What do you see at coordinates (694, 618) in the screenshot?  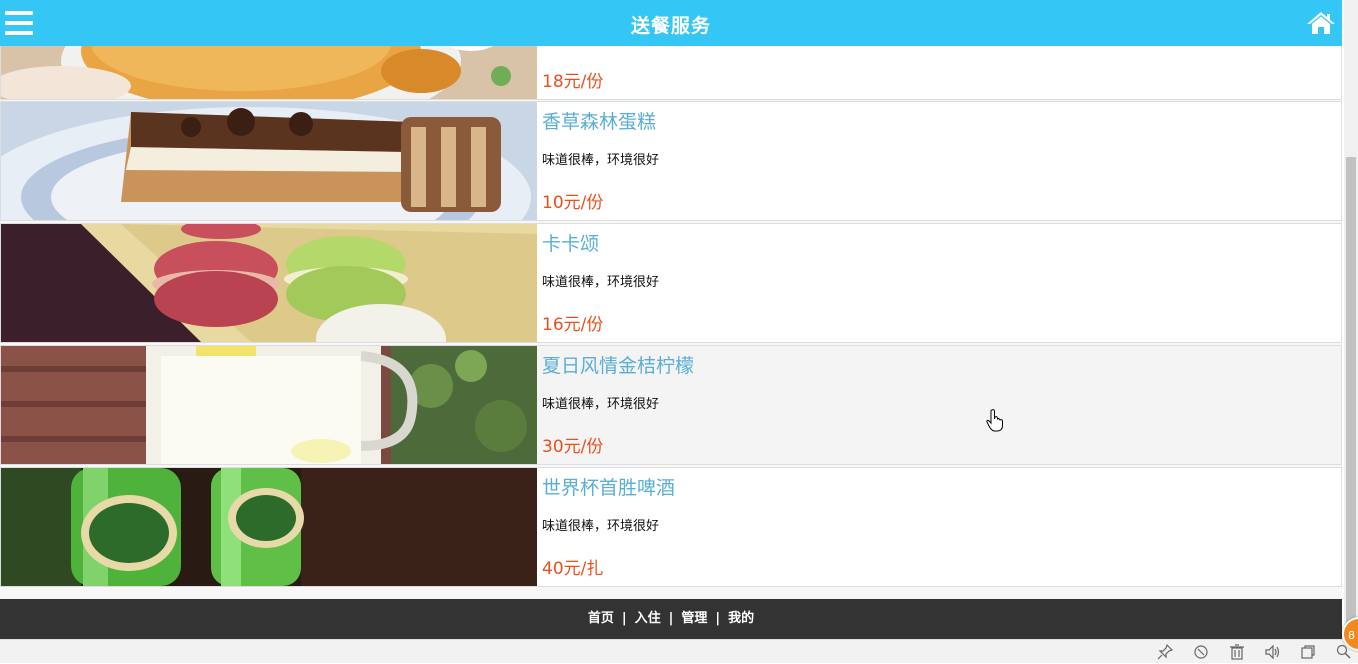 I see `footer-link-manage: 管理` at bounding box center [694, 618].